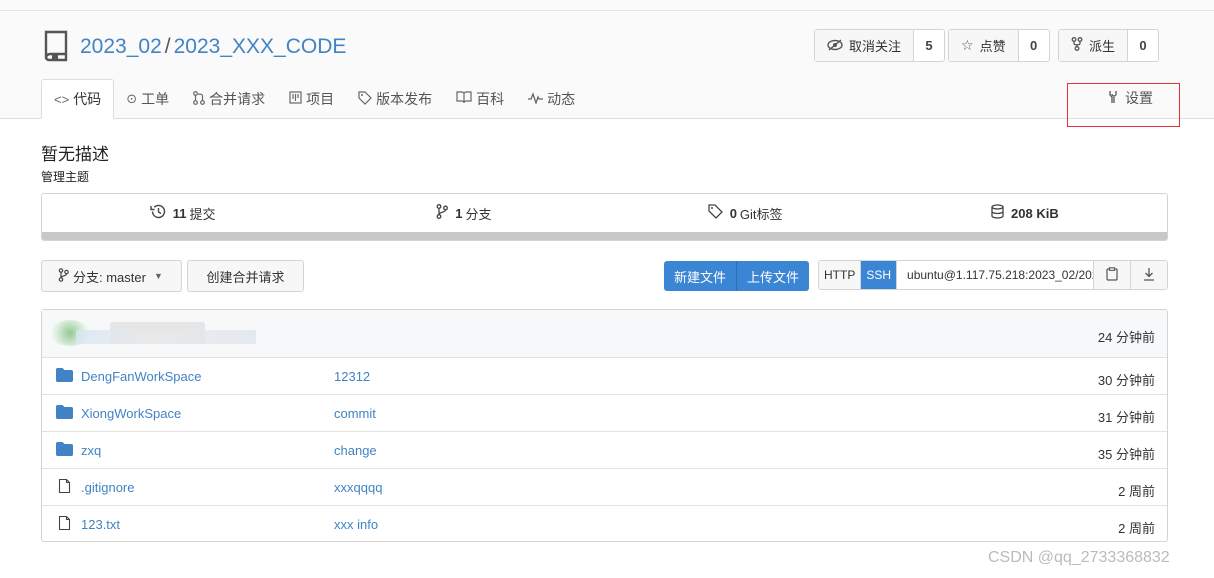  I want to click on http-protocol-button: HTTP, so click(840, 275).